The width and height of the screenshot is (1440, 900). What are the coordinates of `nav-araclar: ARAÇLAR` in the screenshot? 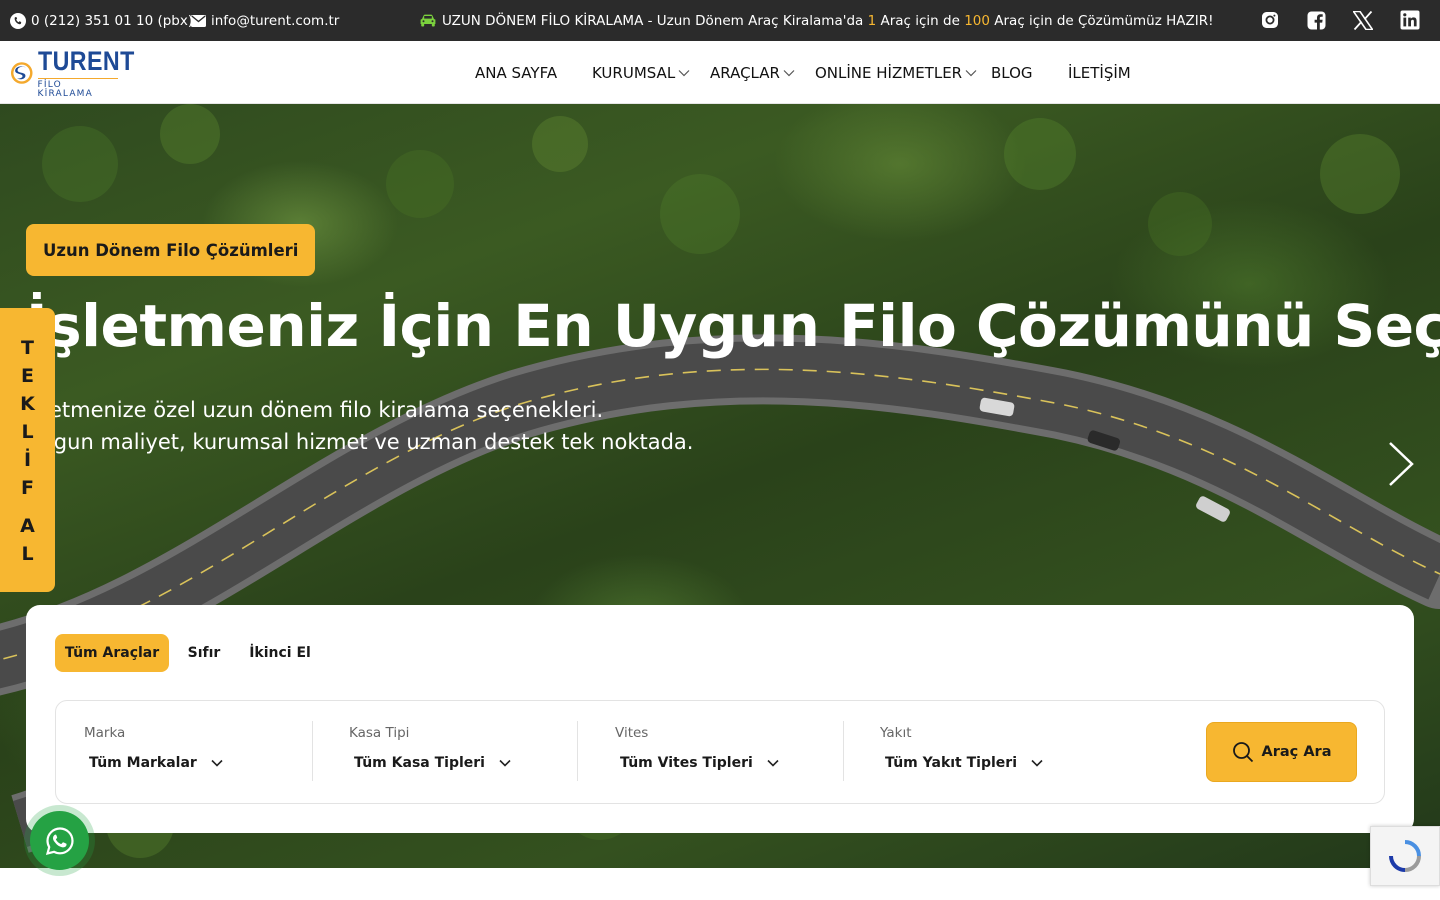 It's located at (752, 72).